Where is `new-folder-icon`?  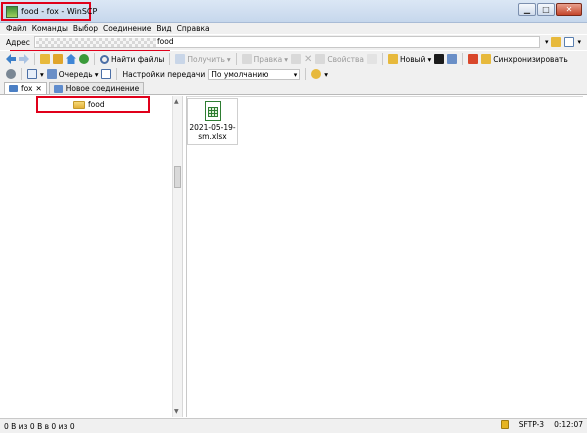
new-folder-icon is located at coordinates (393, 59).